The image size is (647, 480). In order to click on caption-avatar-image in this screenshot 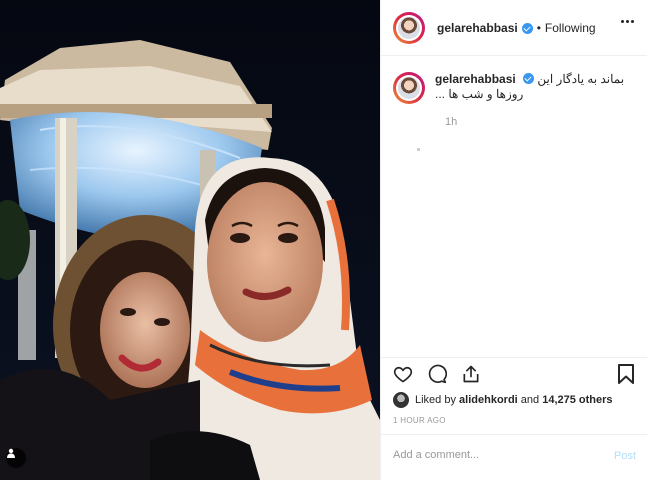, I will do `click(409, 88)`.